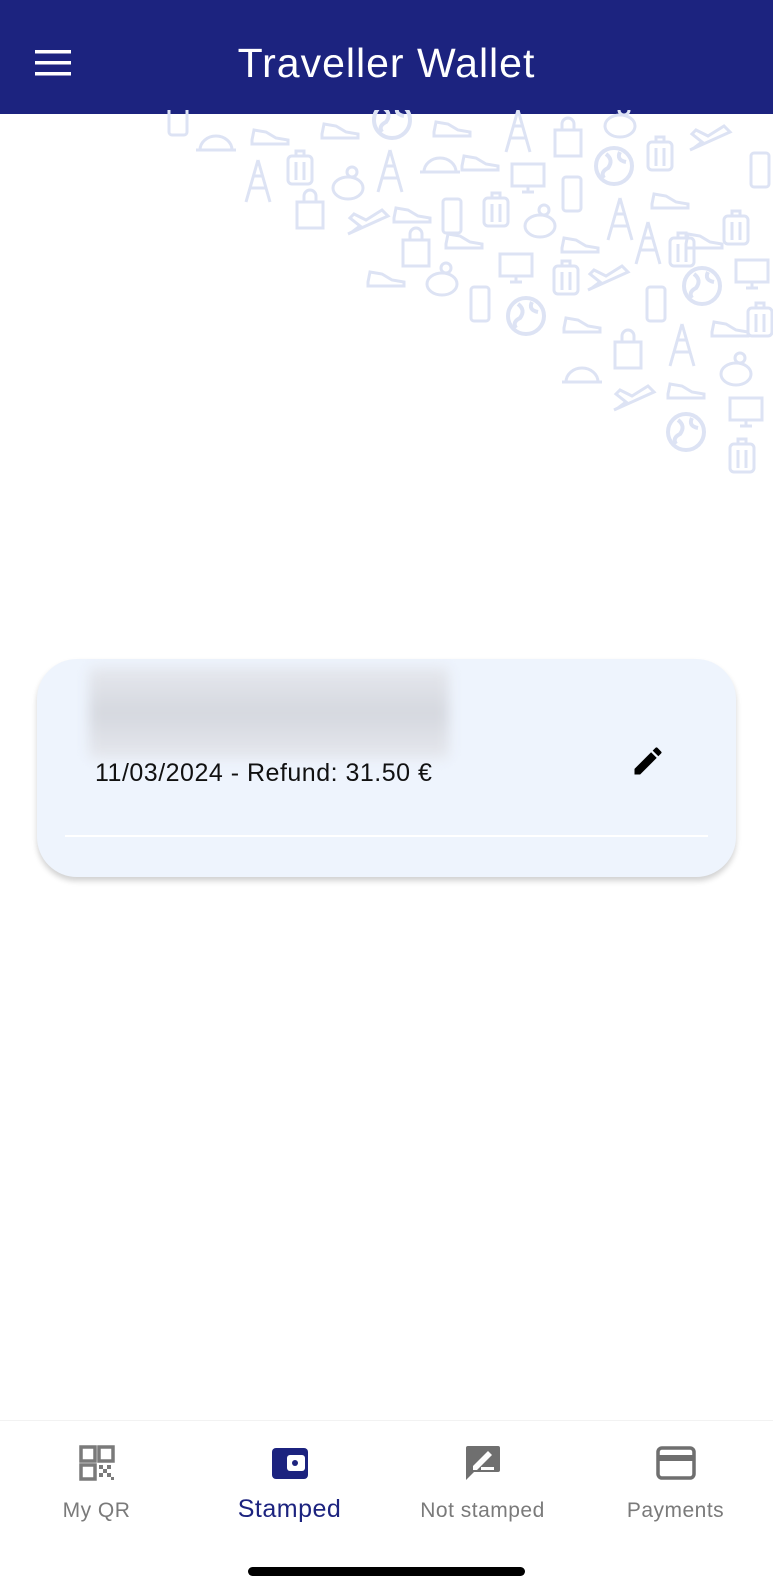  I want to click on card-divider, so click(386, 836).